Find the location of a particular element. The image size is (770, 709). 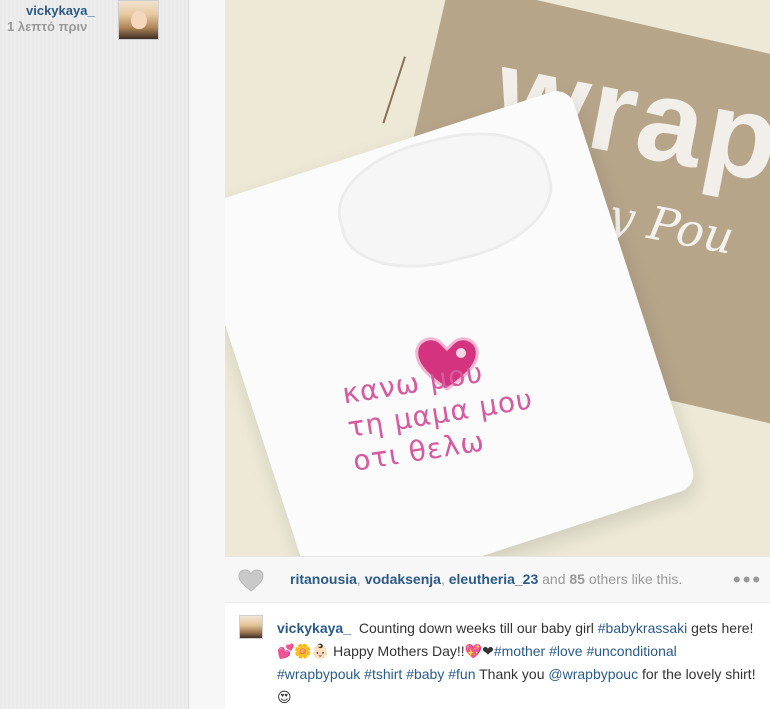

more-dots-icon: ••• is located at coordinates (747, 580).